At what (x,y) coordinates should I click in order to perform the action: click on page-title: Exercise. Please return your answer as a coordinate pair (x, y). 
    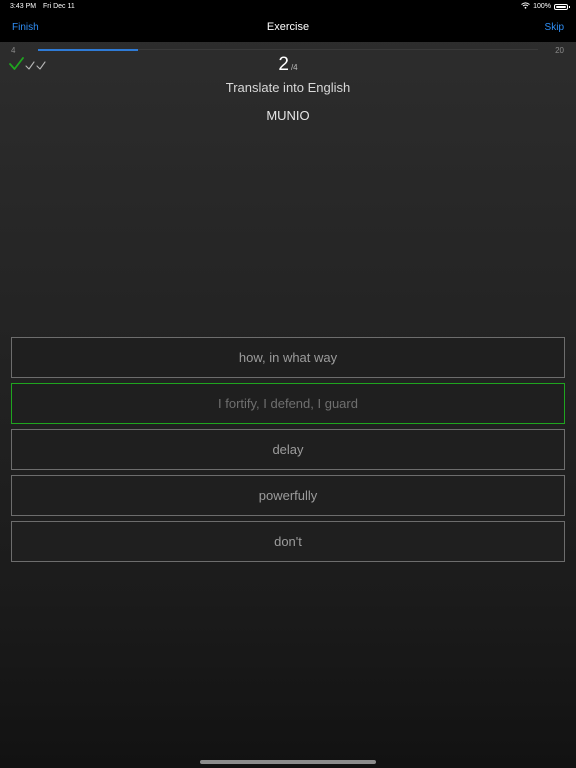
    Looking at the image, I should click on (288, 27).